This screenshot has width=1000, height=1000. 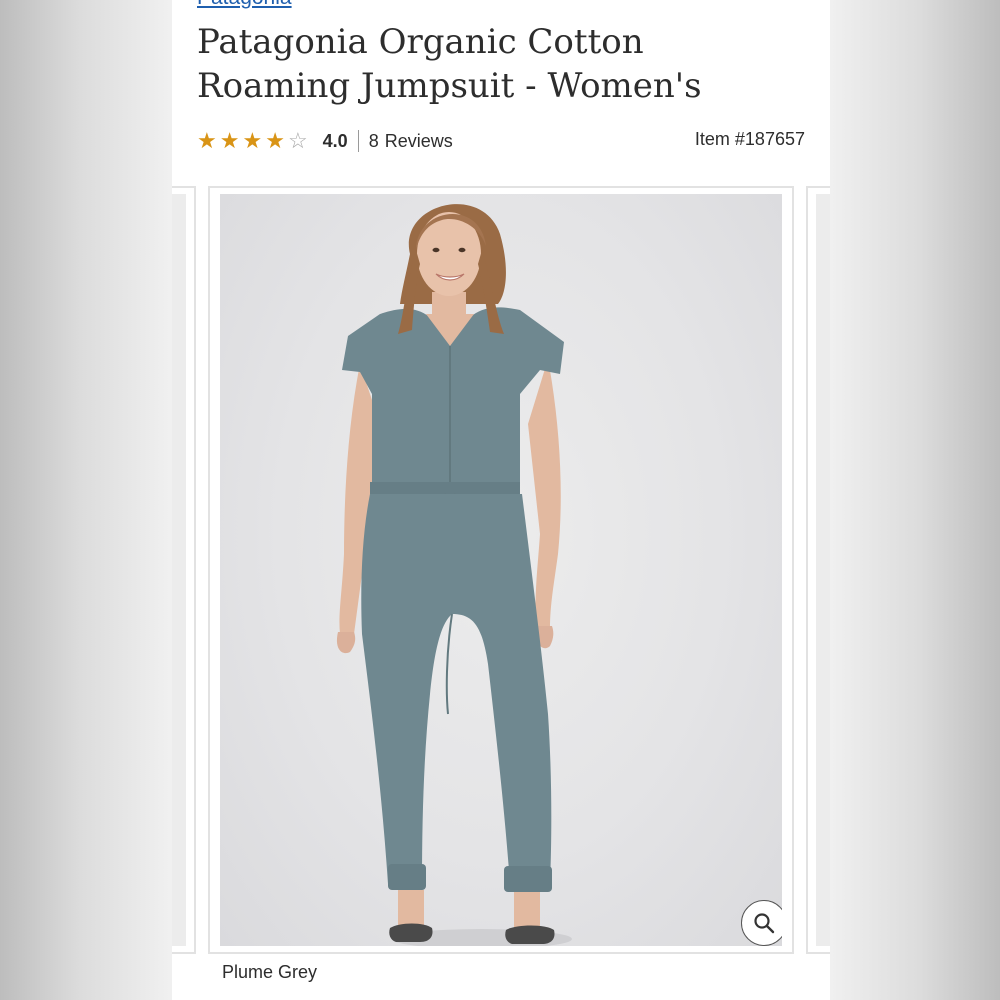 I want to click on gallery-prev-slide, so click(x=184, y=570).